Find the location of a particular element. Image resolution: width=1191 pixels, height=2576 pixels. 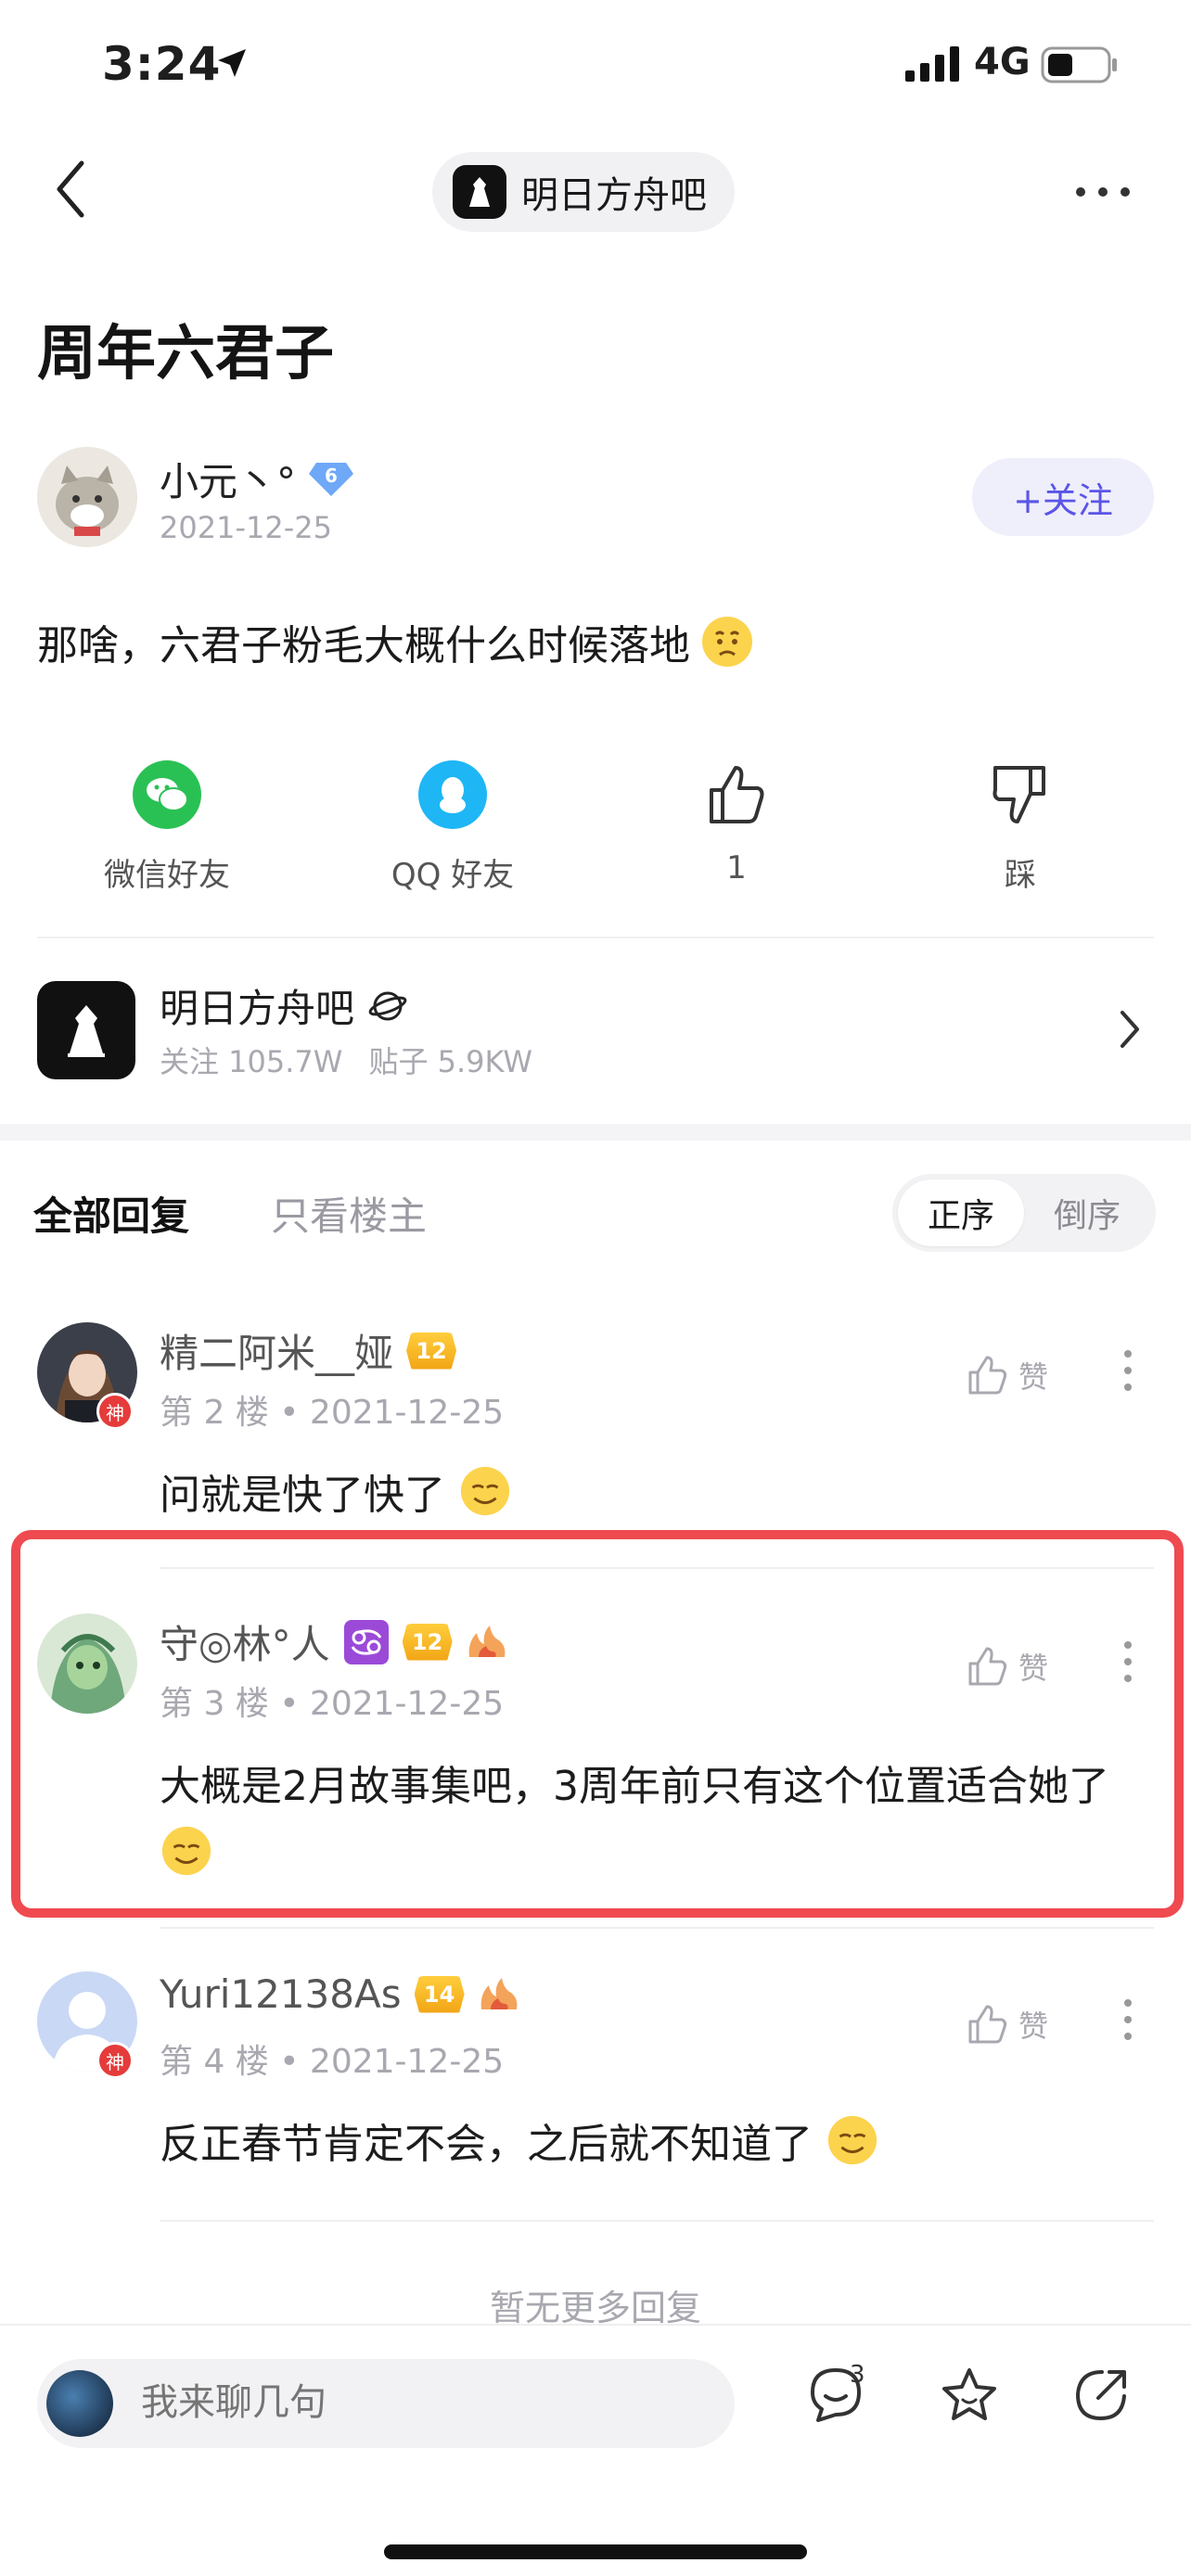

sort-toggle: 正序 倒序 is located at coordinates (1024, 1213).